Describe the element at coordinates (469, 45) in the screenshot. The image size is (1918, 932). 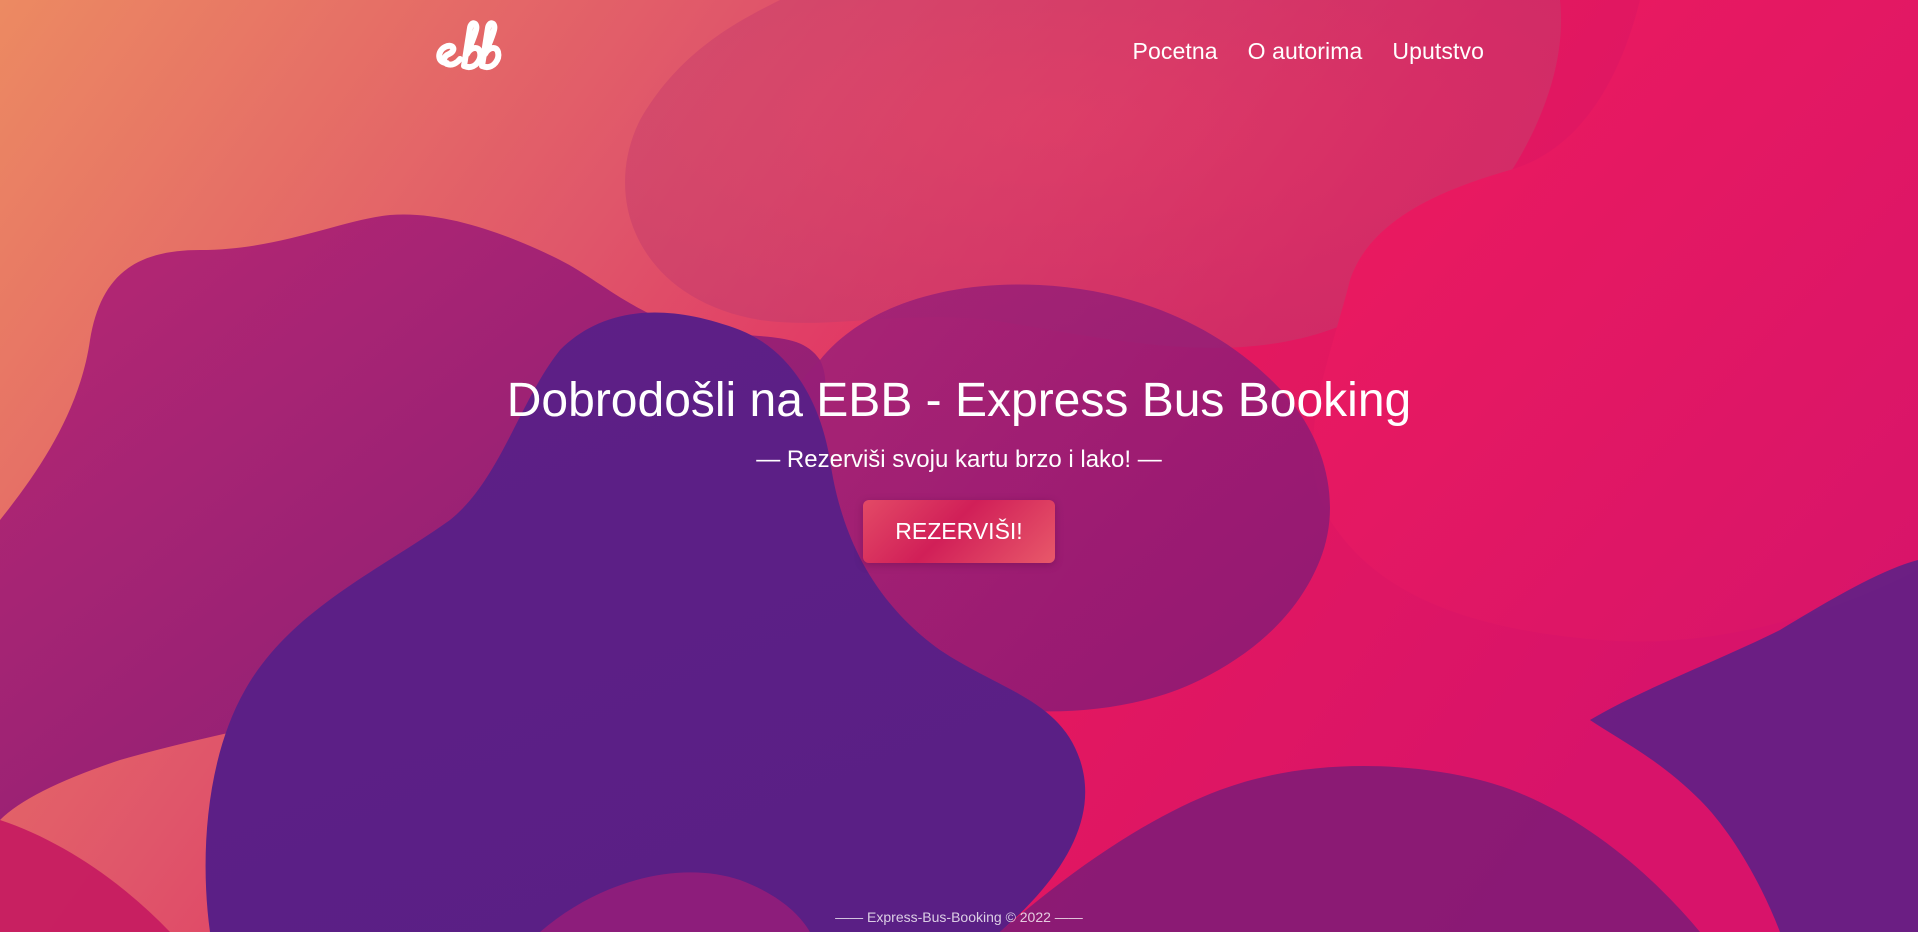
I see `ebb-logo-icon` at that location.